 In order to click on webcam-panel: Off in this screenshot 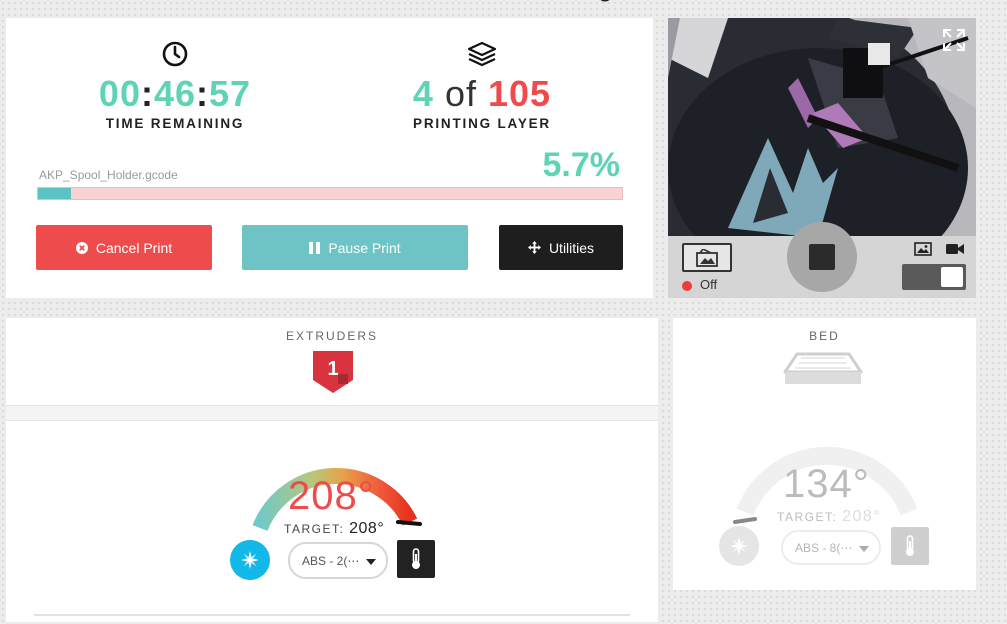, I will do `click(822, 158)`.